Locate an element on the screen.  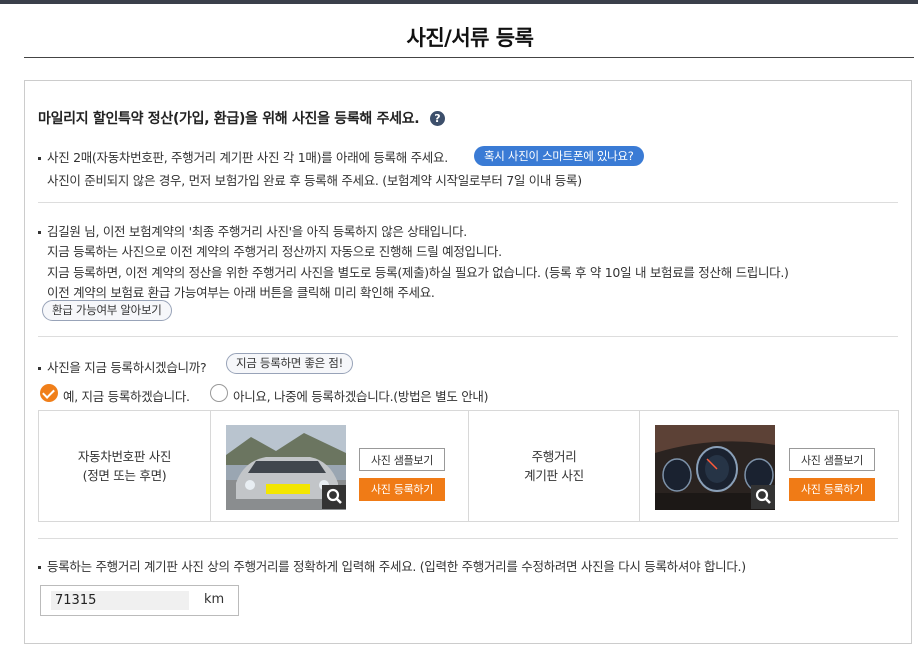
odometer-sample-button: 사진 샘플보기 is located at coordinates (832, 459).